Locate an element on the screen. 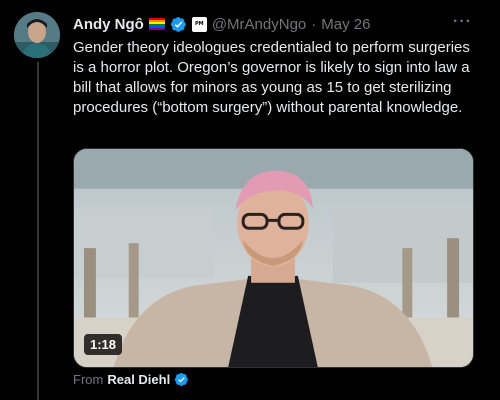  thread-line is located at coordinates (38, 231).